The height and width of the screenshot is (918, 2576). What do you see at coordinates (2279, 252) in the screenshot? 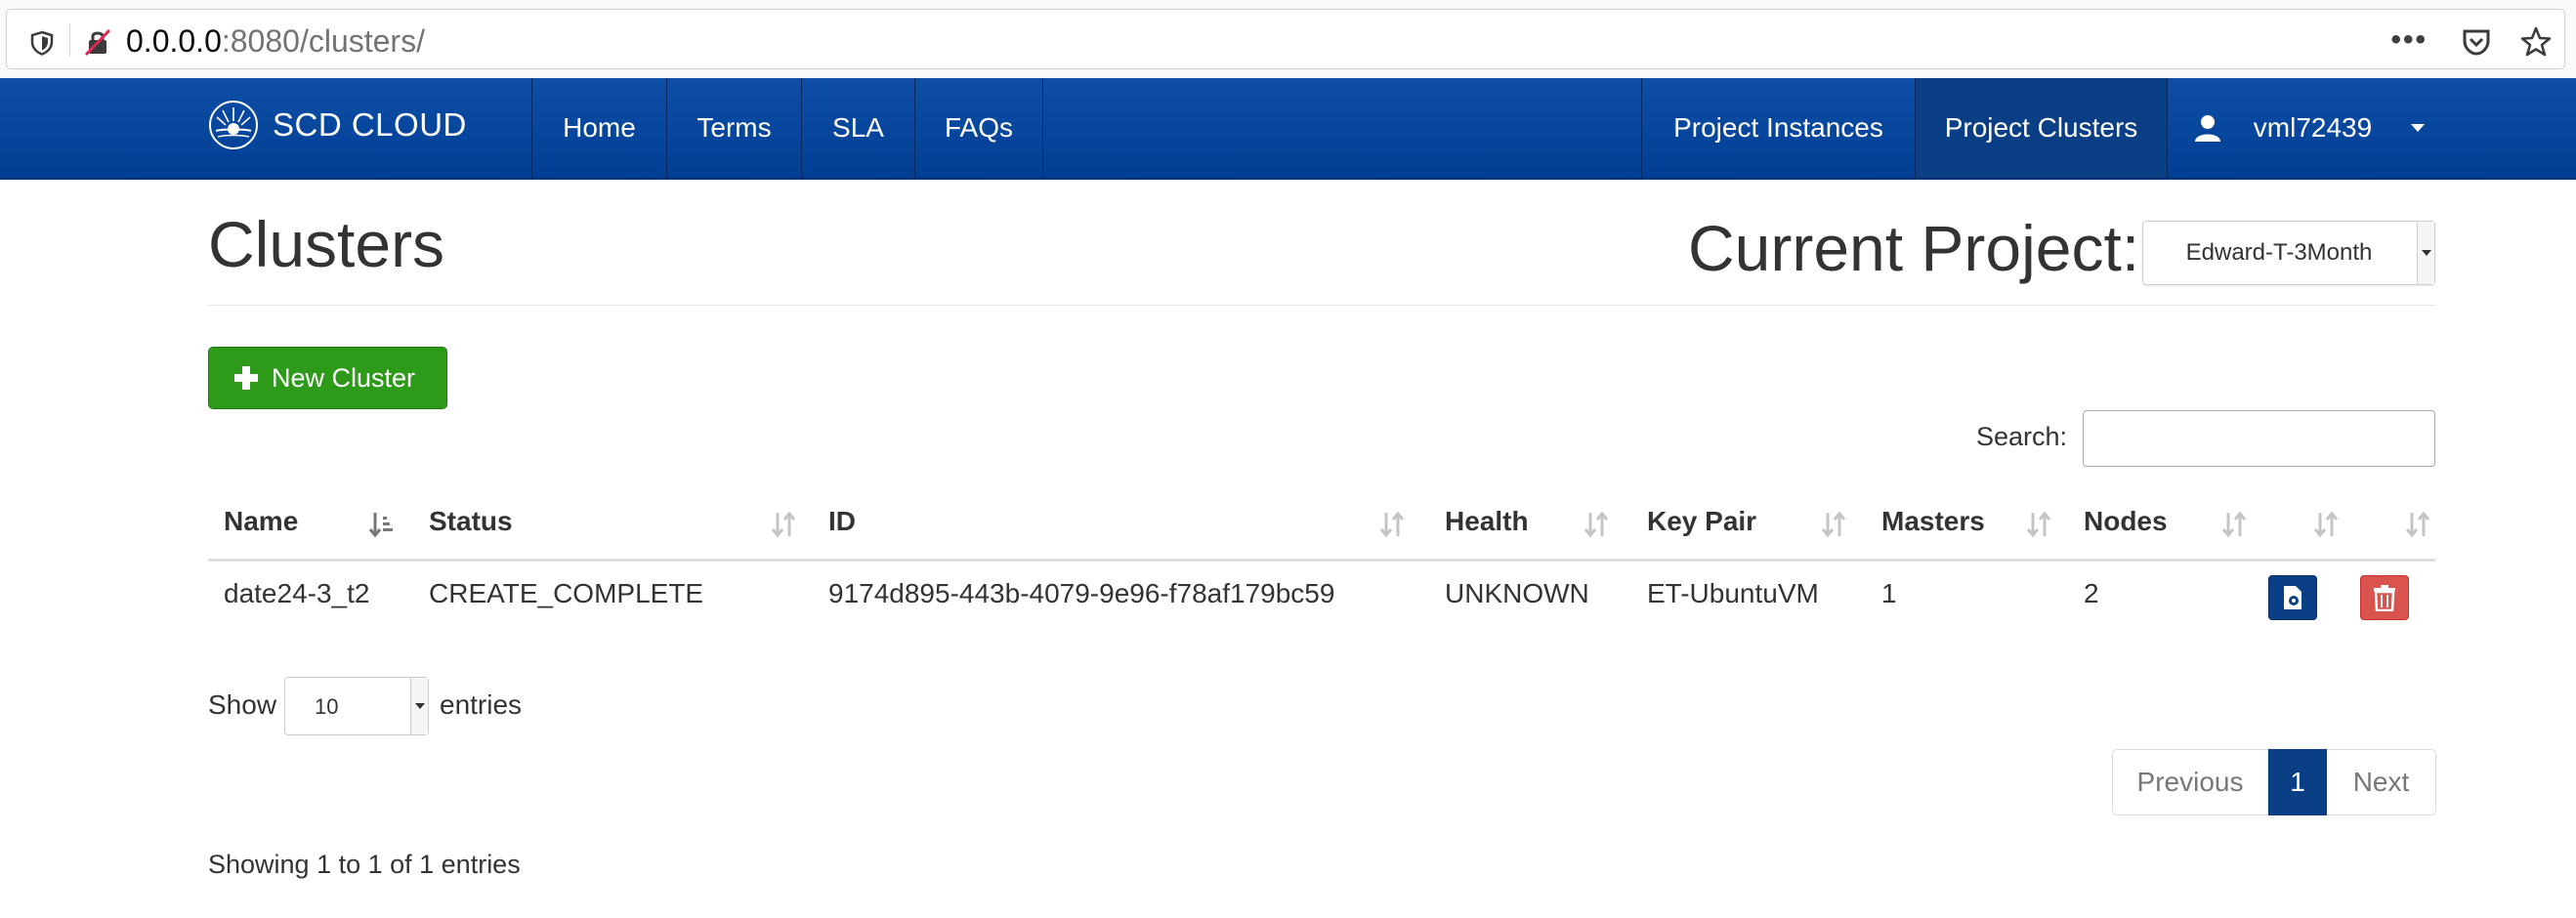
I see `project-select-value: Edward-T-3Month` at bounding box center [2279, 252].